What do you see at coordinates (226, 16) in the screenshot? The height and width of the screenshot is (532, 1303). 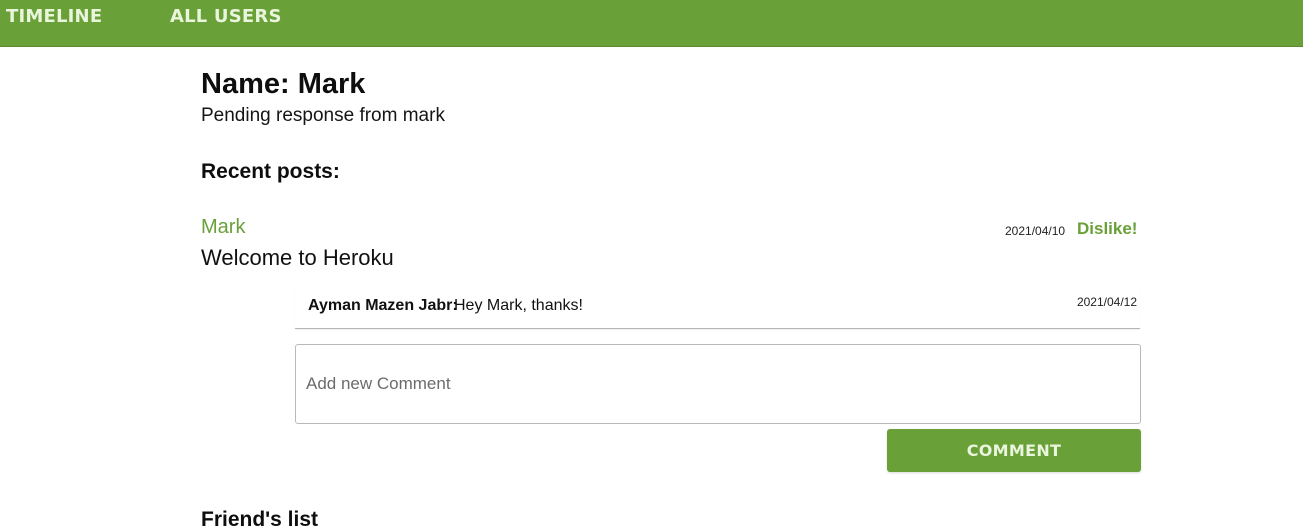 I see `nav-all-users-link: ALL USERS` at bounding box center [226, 16].